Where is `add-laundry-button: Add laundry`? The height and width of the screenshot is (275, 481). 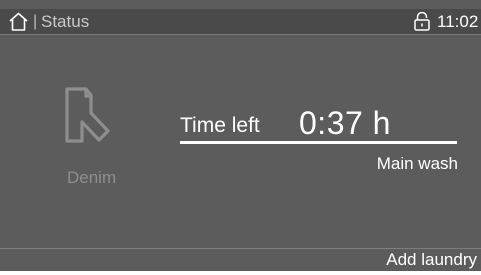
add-laundry-button: Add laundry is located at coordinates (431, 260).